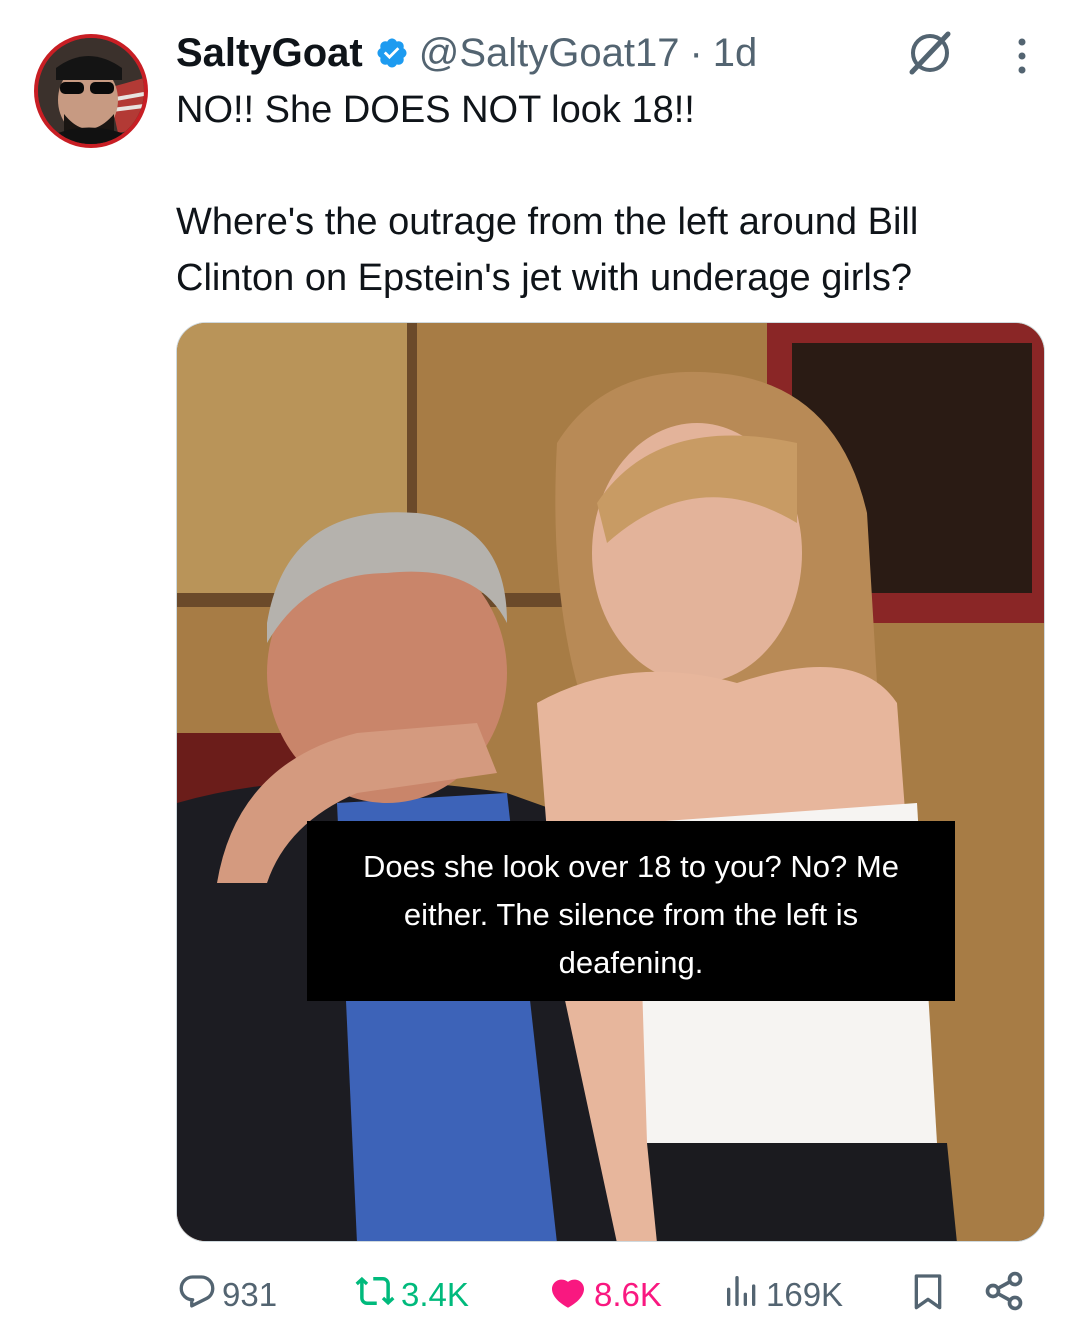 The height and width of the screenshot is (1343, 1080). Describe the element at coordinates (250, 1294) in the screenshot. I see `reply-count: 931` at that location.